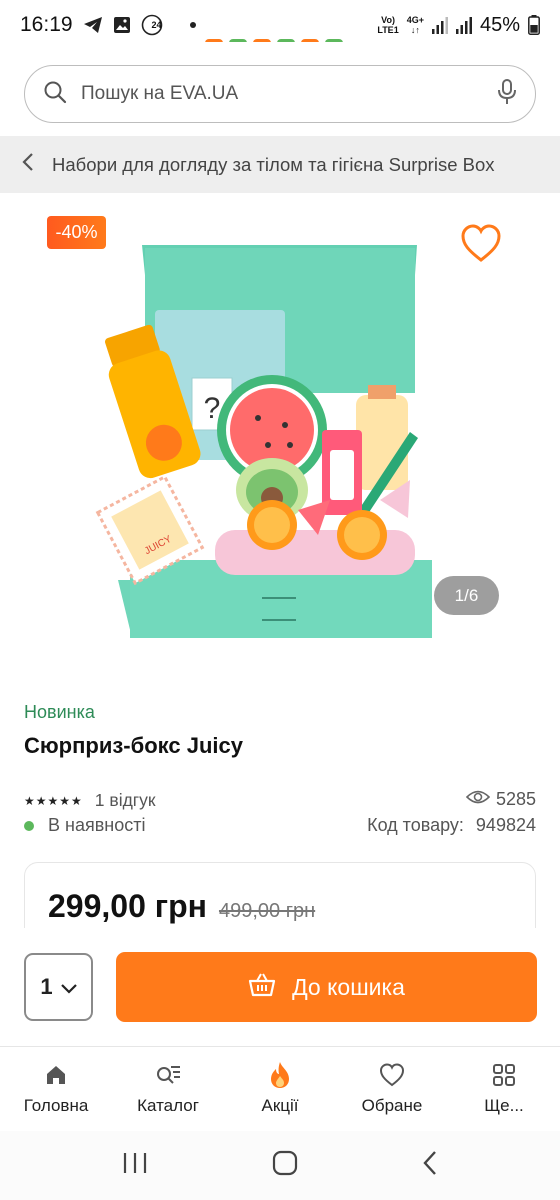 The image size is (560, 1200). I want to click on add-to-favorites-button, so click(481, 244).